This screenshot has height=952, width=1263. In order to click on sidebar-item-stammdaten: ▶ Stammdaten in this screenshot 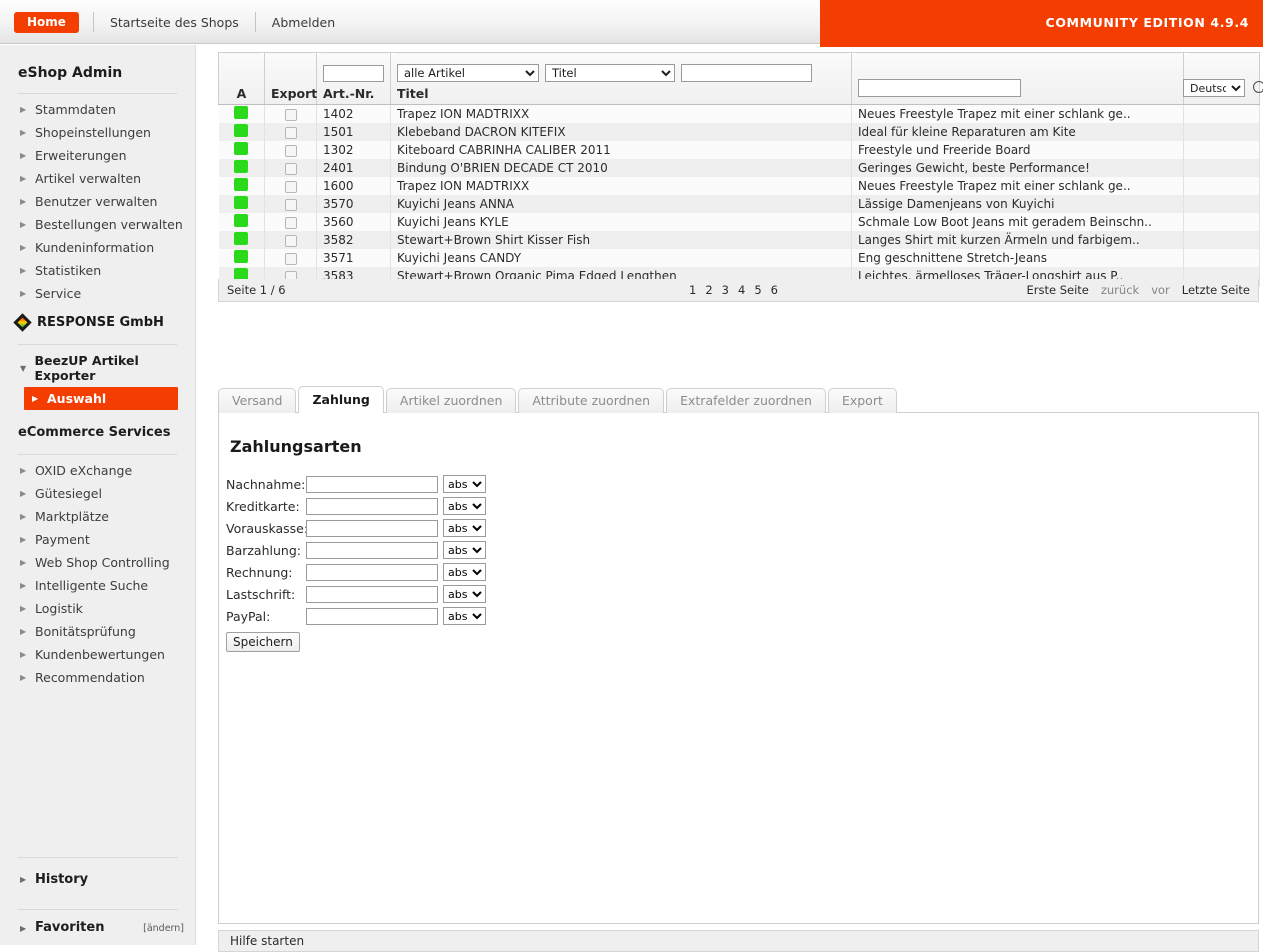, I will do `click(97, 109)`.